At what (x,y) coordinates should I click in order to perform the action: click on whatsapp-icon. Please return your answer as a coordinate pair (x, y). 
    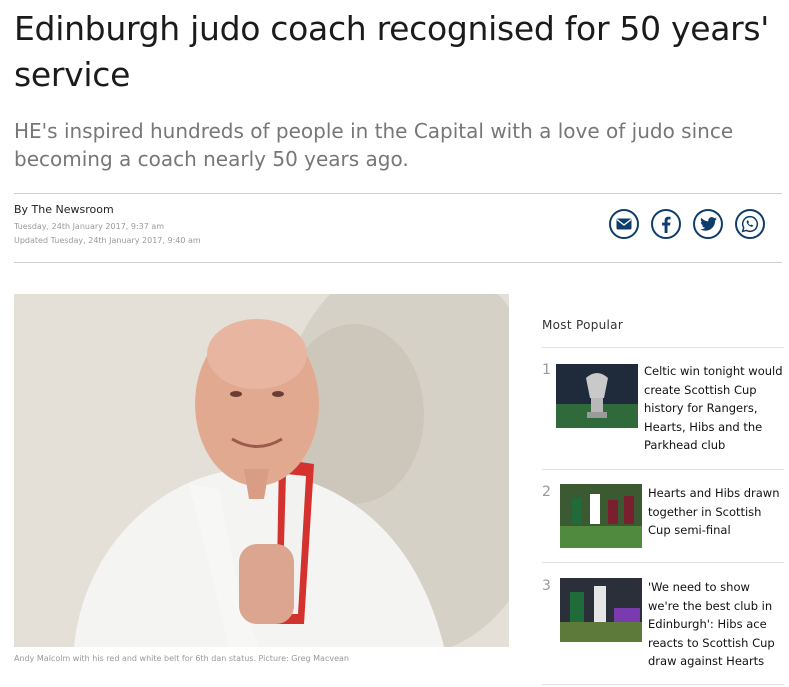
    Looking at the image, I should click on (750, 224).